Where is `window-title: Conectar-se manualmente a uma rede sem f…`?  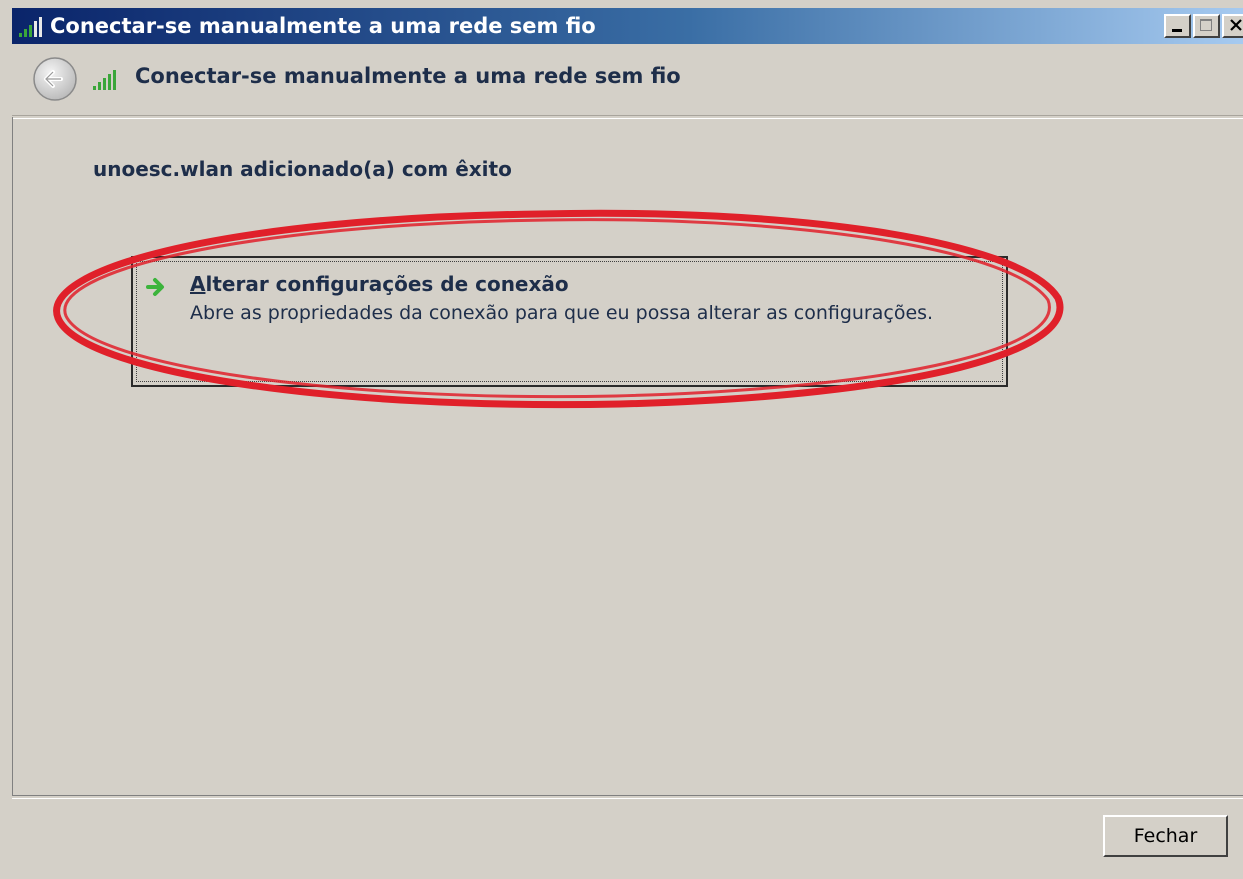
window-title: Conectar-se manualmente a uma rede sem f… is located at coordinates (323, 26).